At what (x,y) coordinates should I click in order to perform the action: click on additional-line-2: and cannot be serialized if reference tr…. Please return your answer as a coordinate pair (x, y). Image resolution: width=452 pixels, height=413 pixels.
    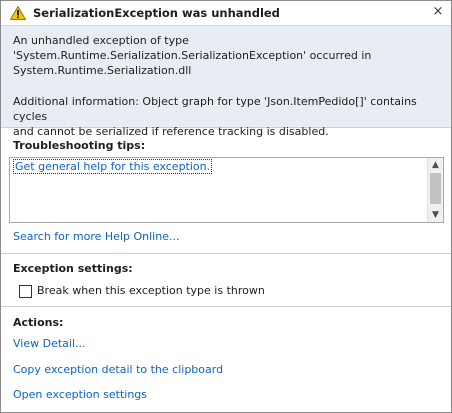
    Looking at the image, I should click on (171, 131).